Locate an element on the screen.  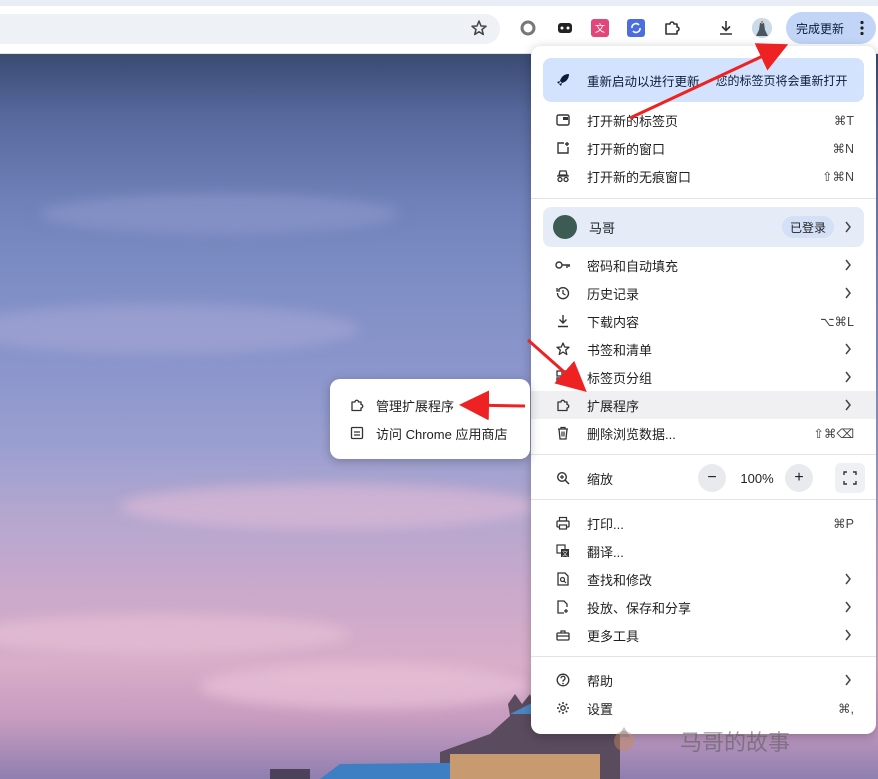
find-icon is located at coordinates (563, 579).